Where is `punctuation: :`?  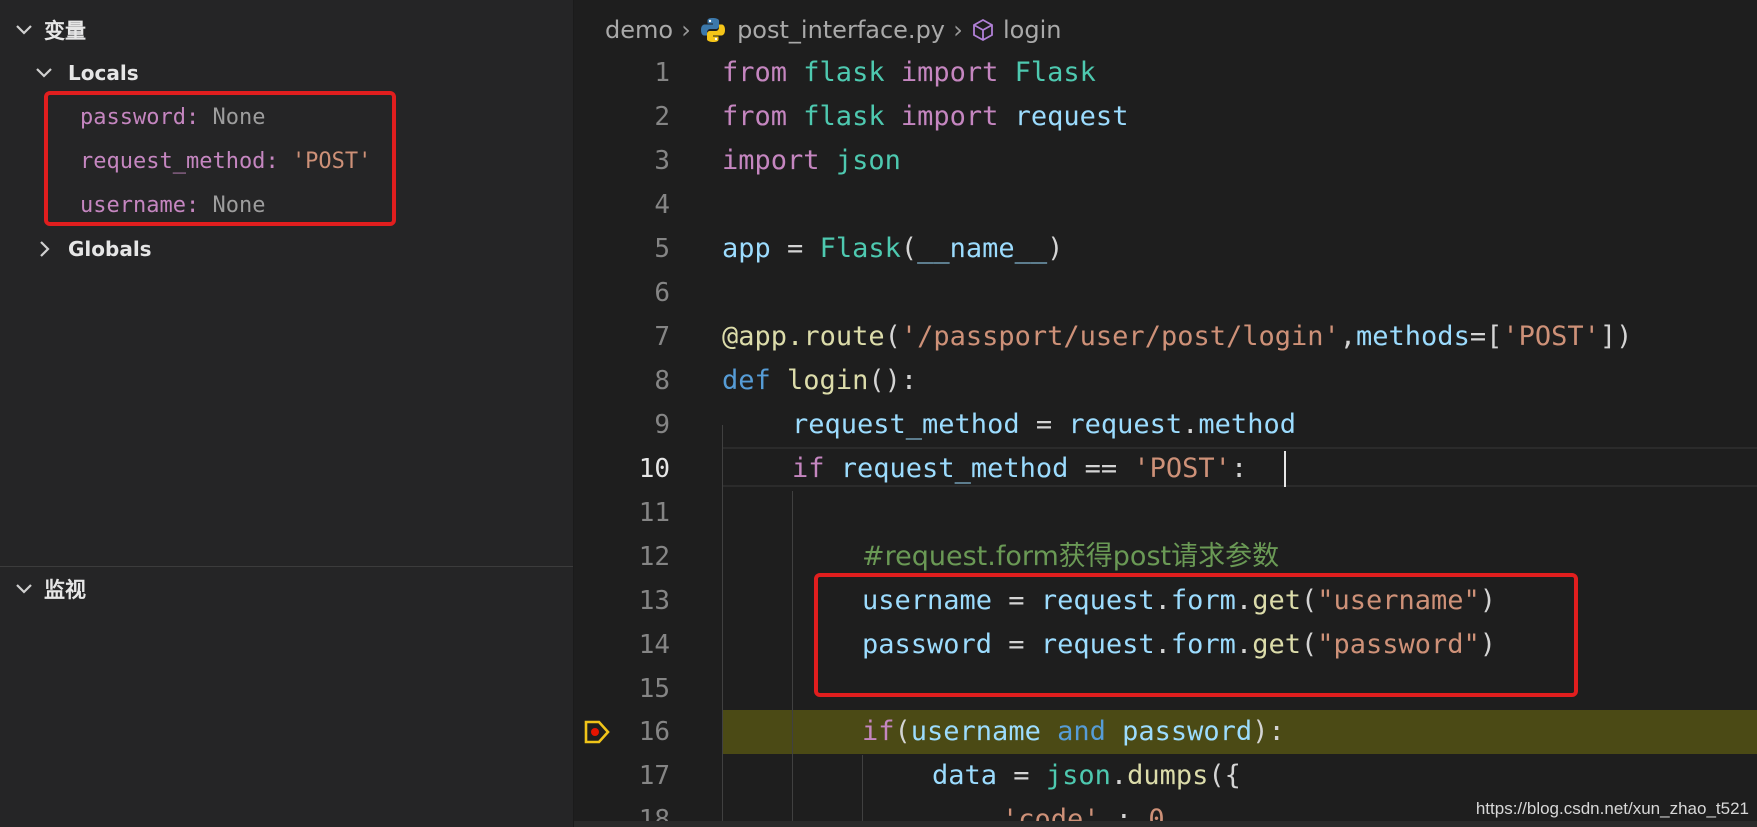
punctuation: : is located at coordinates (1239, 468).